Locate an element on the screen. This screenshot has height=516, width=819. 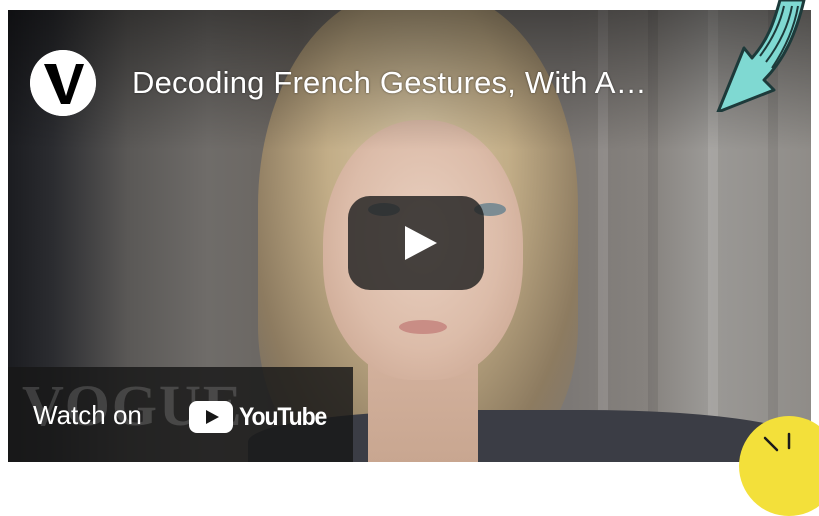
subject-lips is located at coordinates (423, 327).